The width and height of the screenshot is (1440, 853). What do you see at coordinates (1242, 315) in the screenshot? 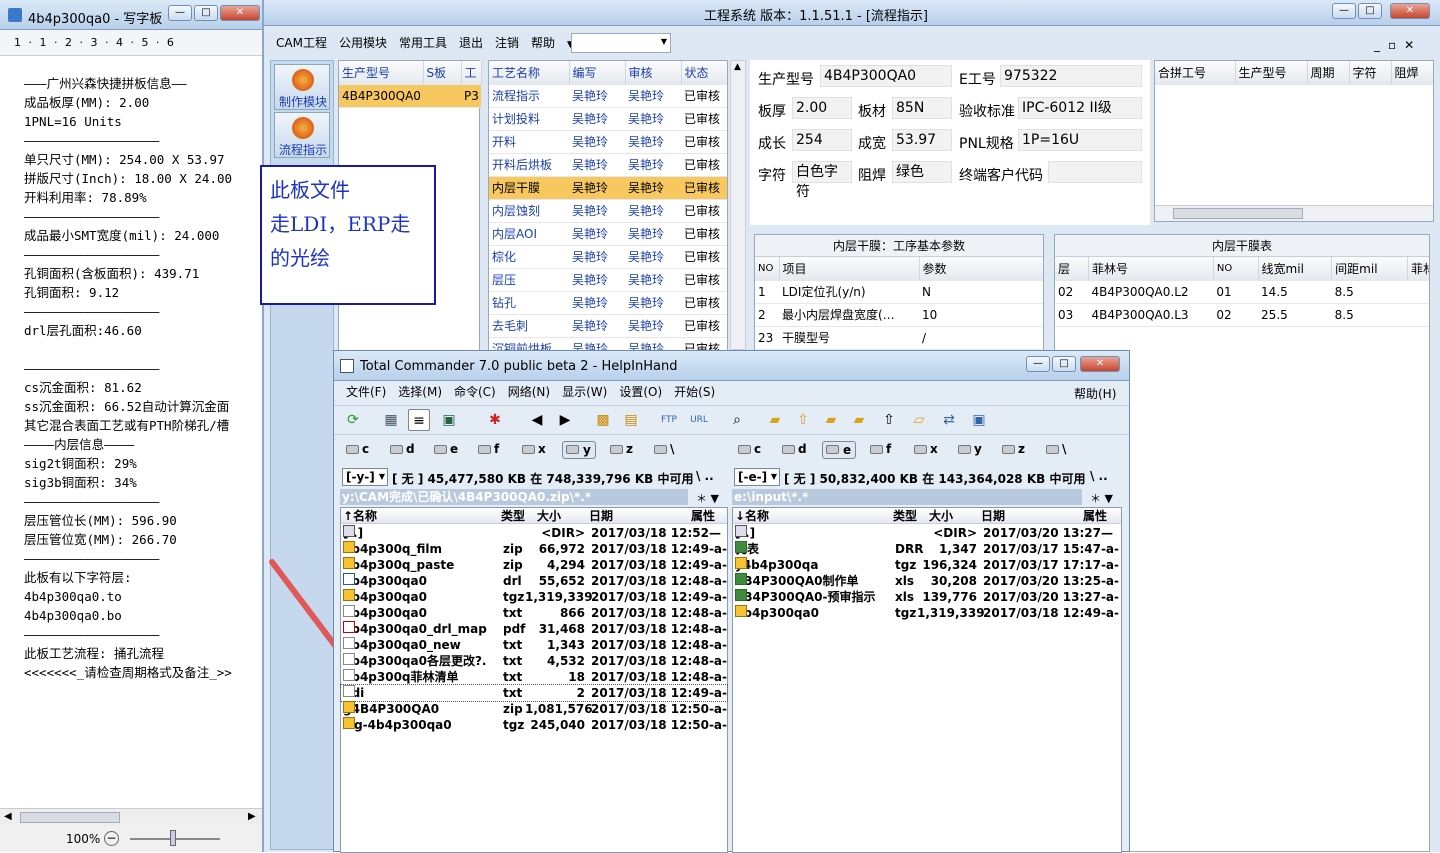
I see `table-row: 03 4B4P300QA0.L3 02 25.5 8.5` at bounding box center [1242, 315].